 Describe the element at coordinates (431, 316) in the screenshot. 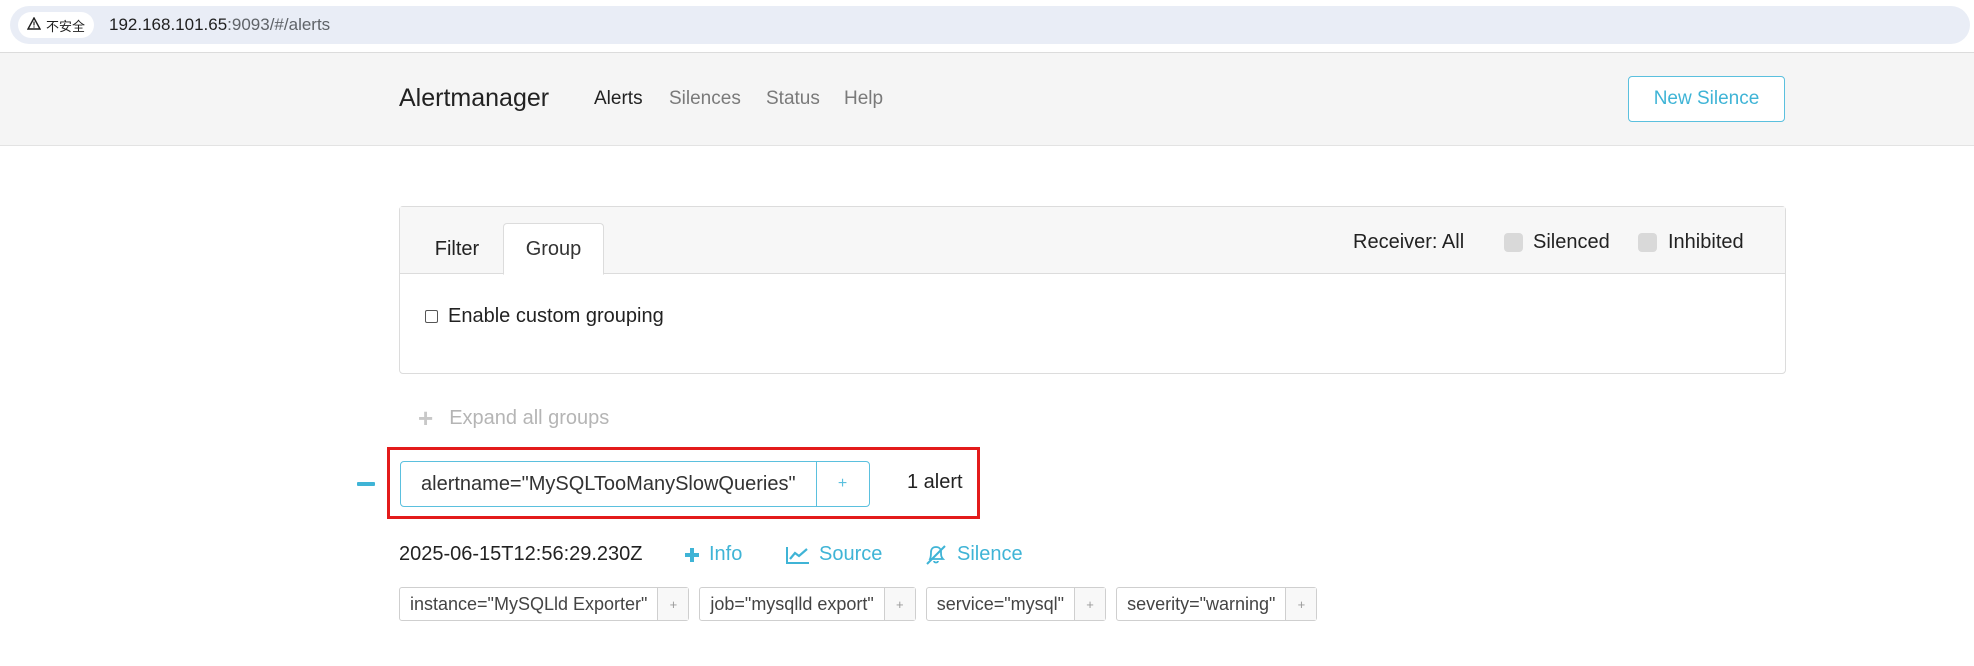

I see `custom-grouping-checkbox` at that location.